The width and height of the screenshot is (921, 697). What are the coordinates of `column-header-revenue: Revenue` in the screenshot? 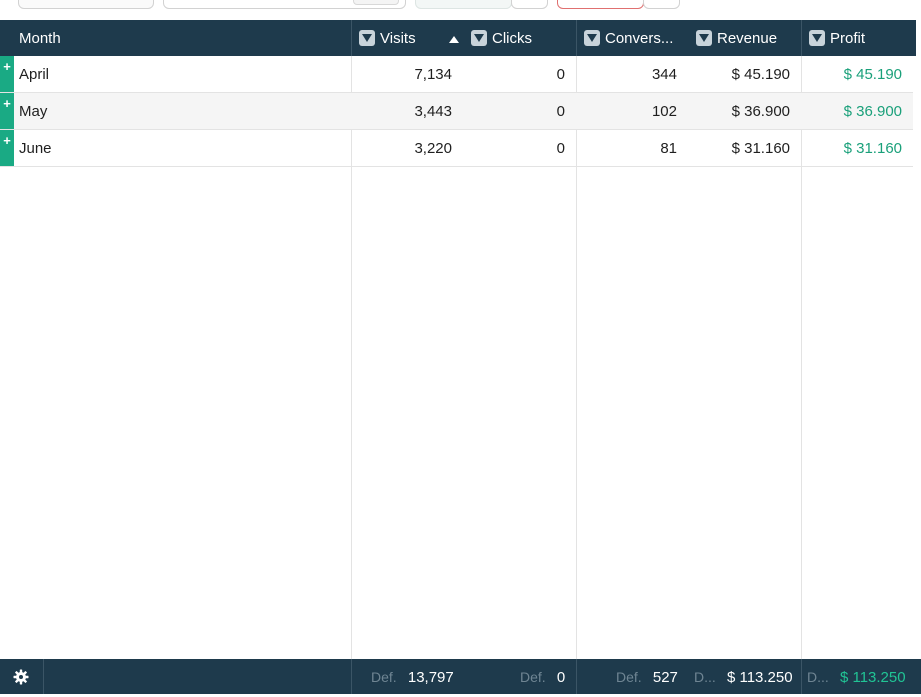 It's located at (748, 38).